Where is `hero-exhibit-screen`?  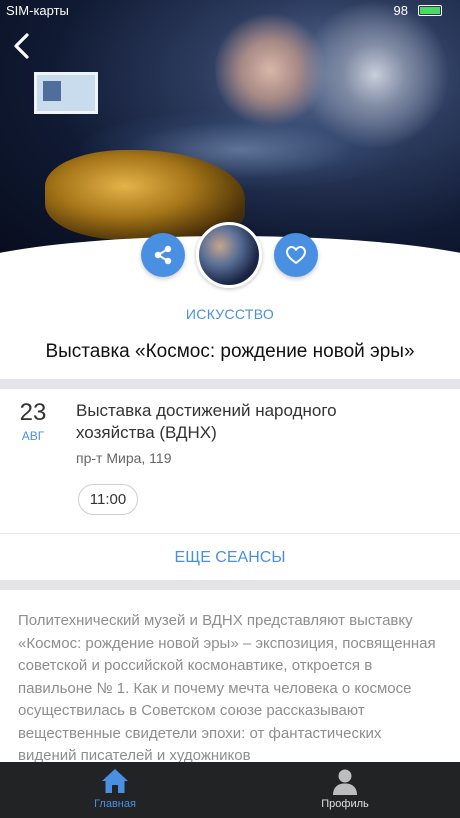 hero-exhibit-screen is located at coordinates (66, 93).